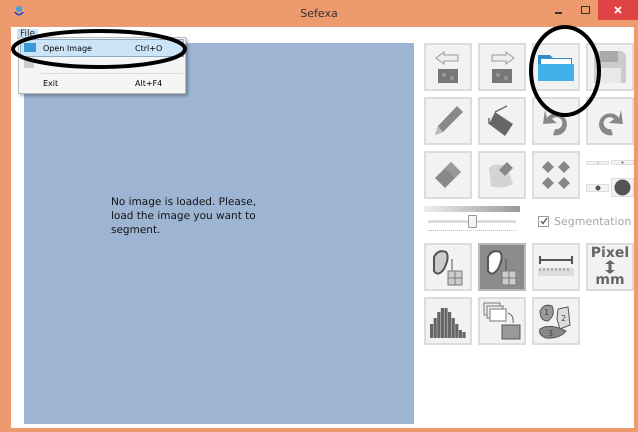  What do you see at coordinates (502, 121) in the screenshot?
I see `fill-tool-button` at bounding box center [502, 121].